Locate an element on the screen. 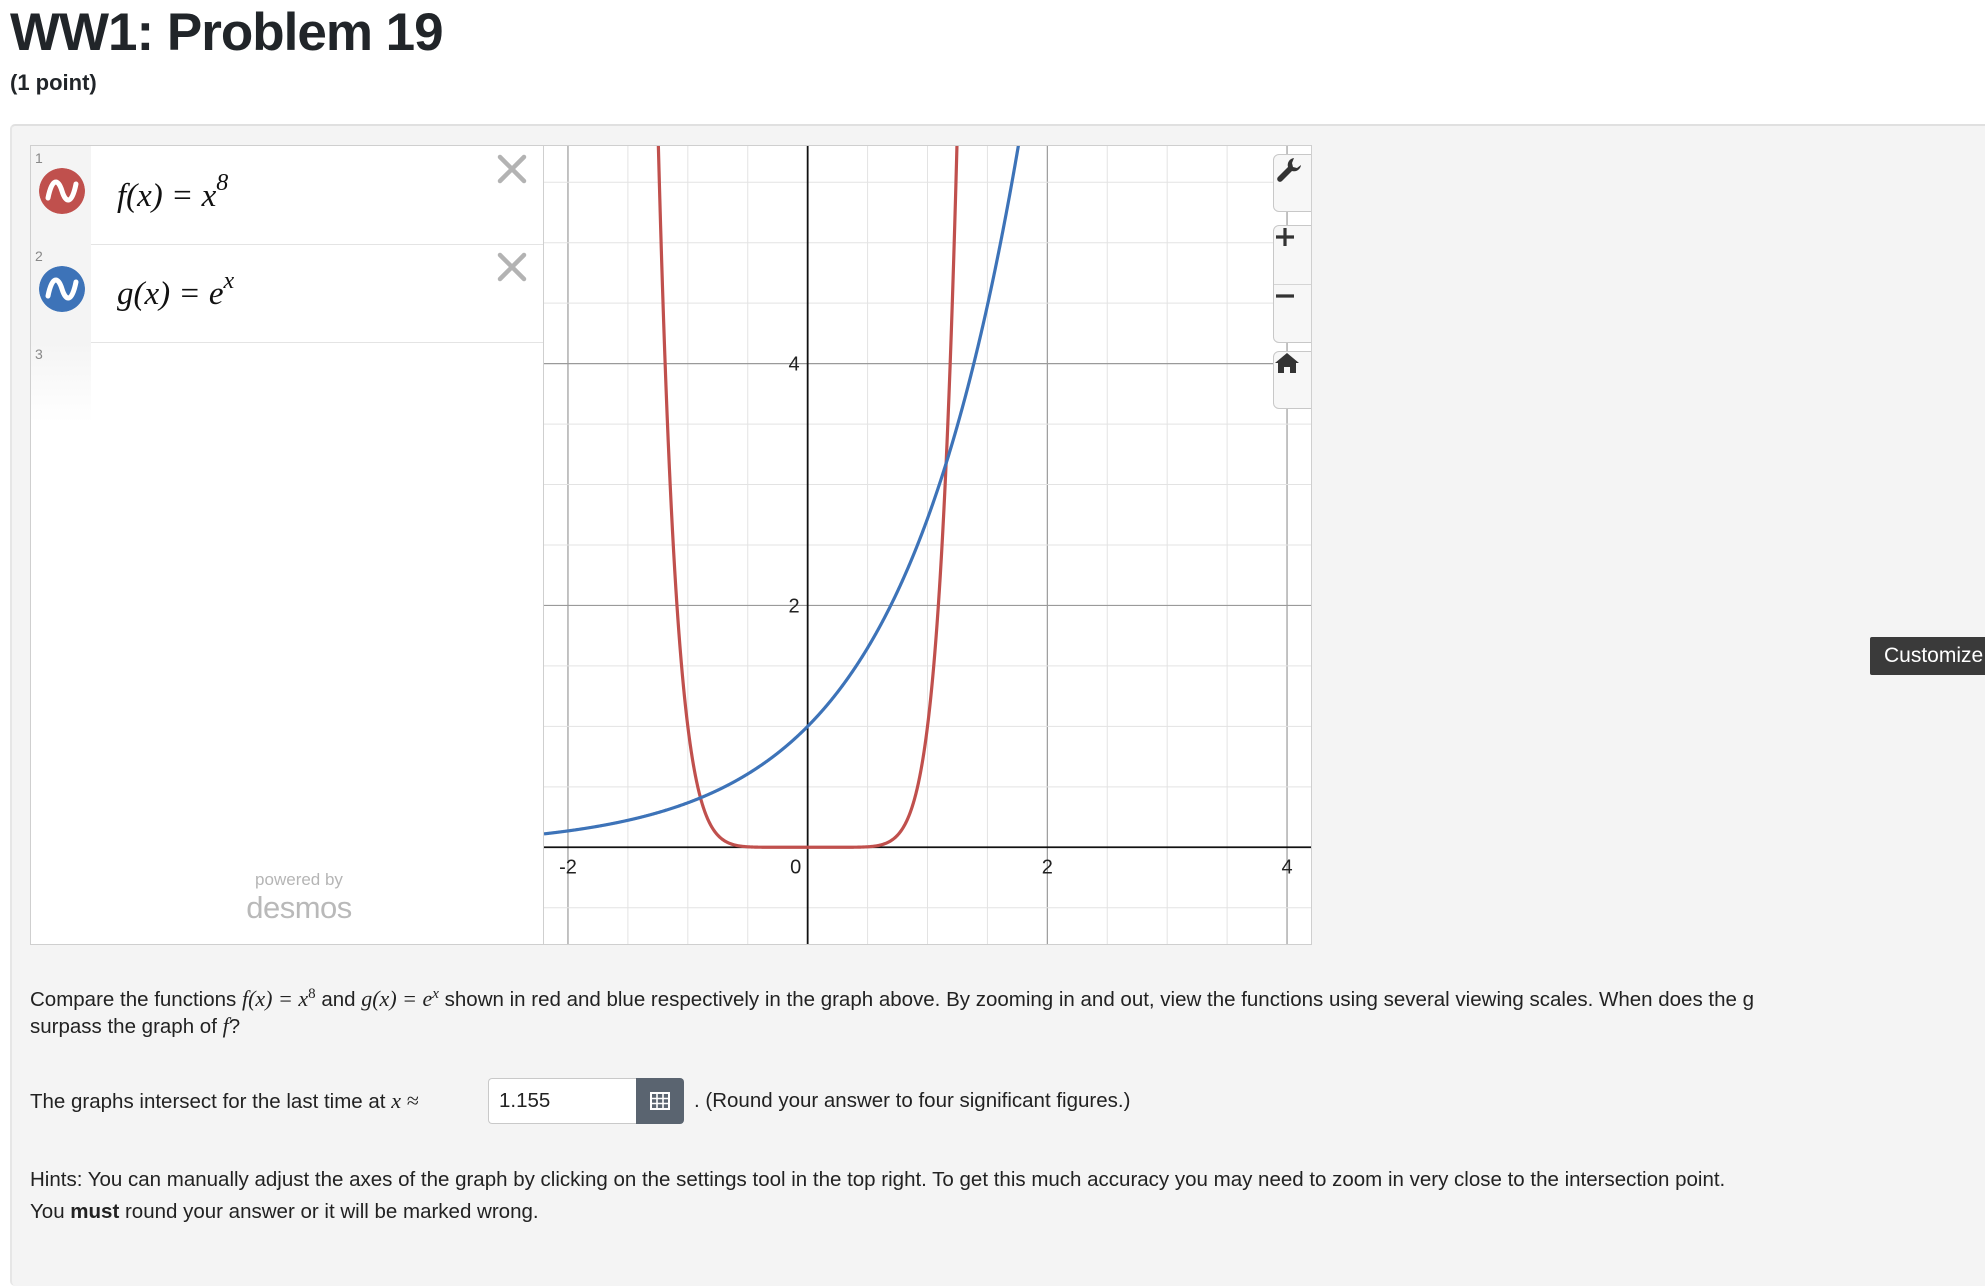  question-segment: Compare the functions is located at coordinates (133, 999).